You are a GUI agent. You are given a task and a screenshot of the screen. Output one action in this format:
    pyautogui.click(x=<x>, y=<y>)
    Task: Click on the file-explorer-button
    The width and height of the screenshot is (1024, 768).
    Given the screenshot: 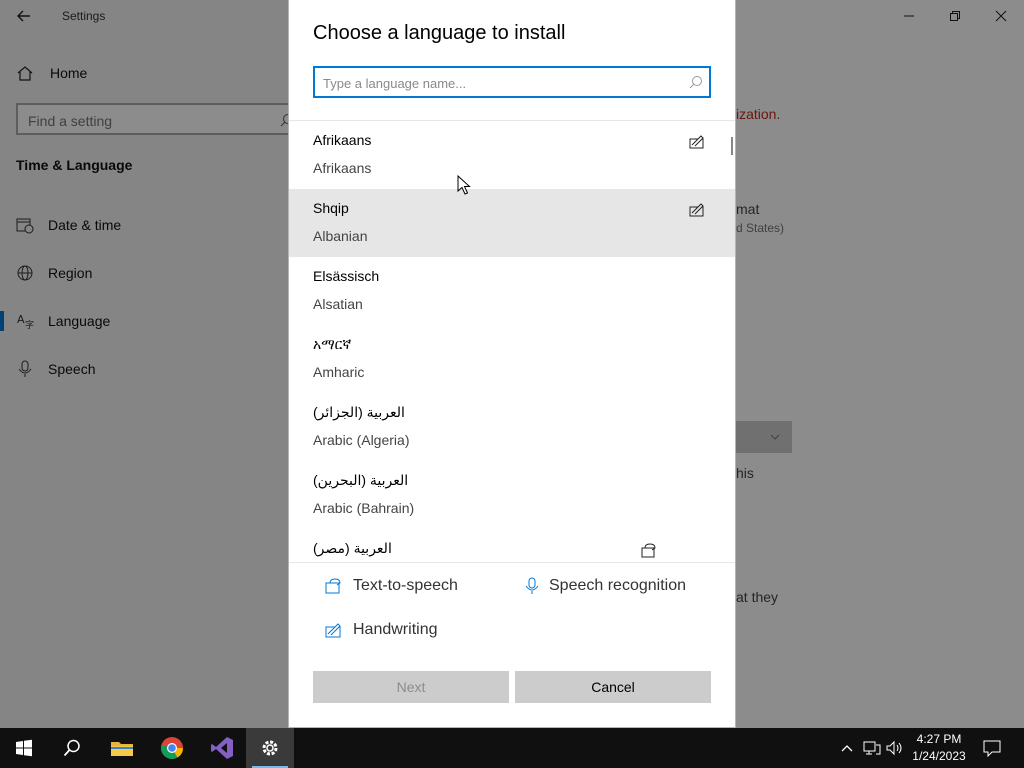 What is the action you would take?
    pyautogui.click(x=122, y=748)
    